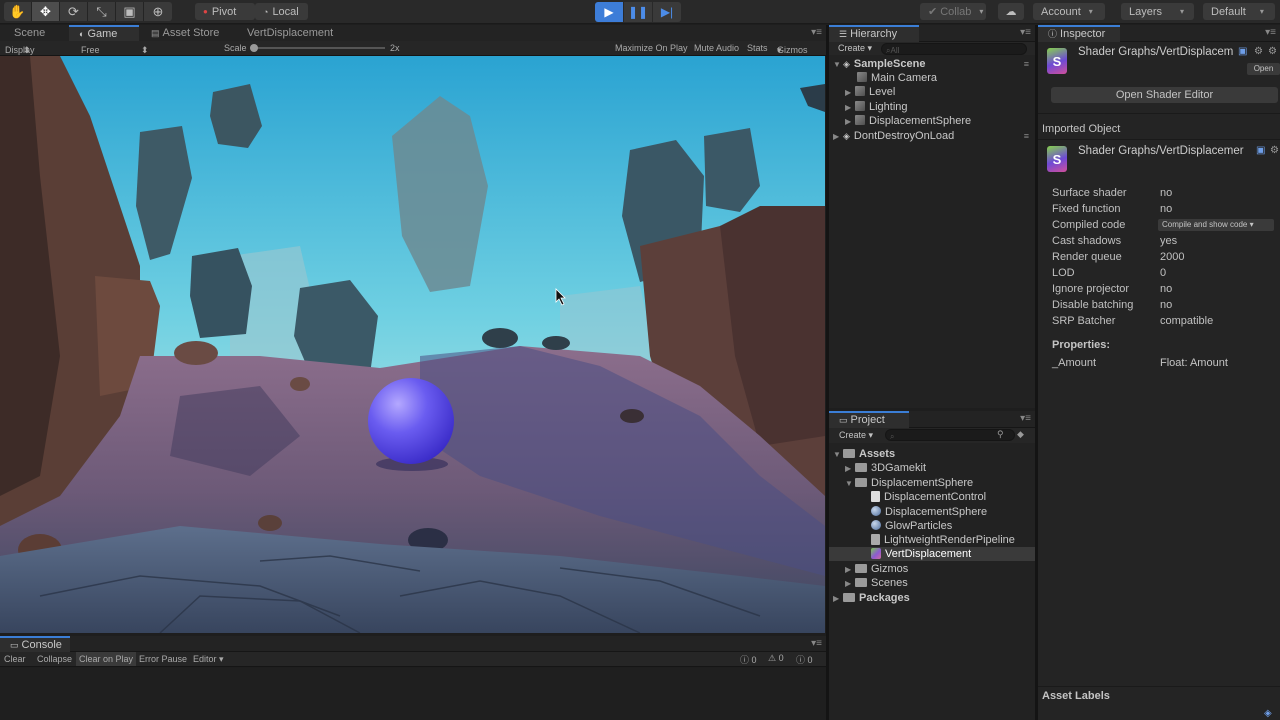 The height and width of the screenshot is (720, 1280). I want to click on collab-dropdown: ✔ Collab ▾, so click(953, 11).